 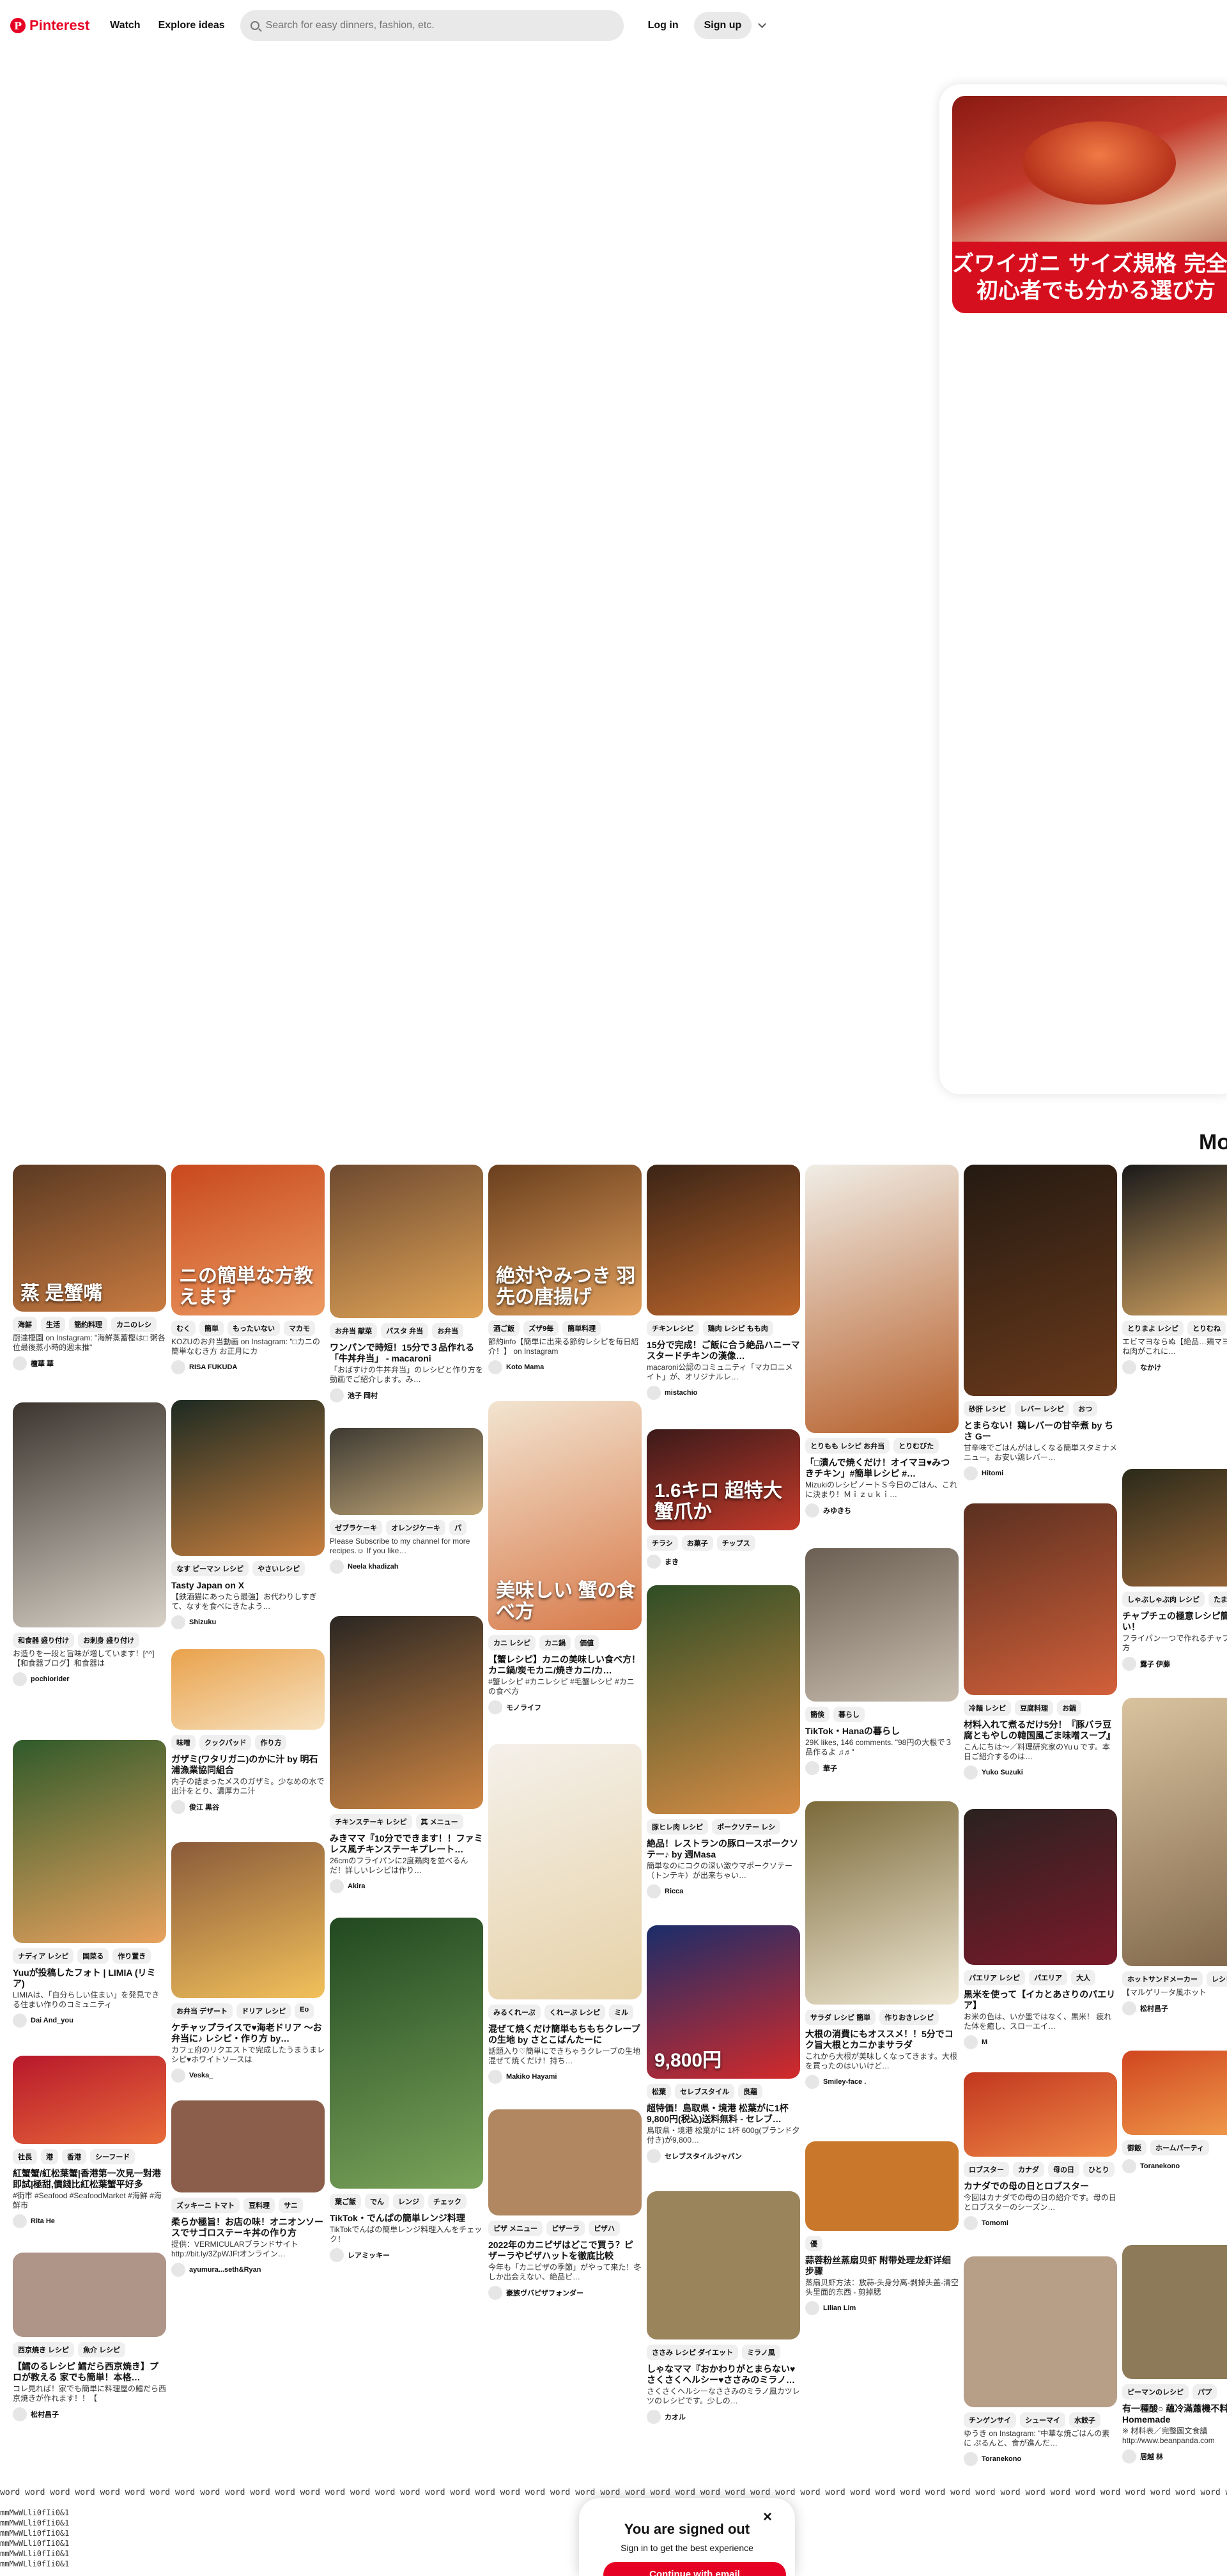 What do you see at coordinates (1174, 2456) in the screenshot?
I see `pin-author: 居越 林` at bounding box center [1174, 2456].